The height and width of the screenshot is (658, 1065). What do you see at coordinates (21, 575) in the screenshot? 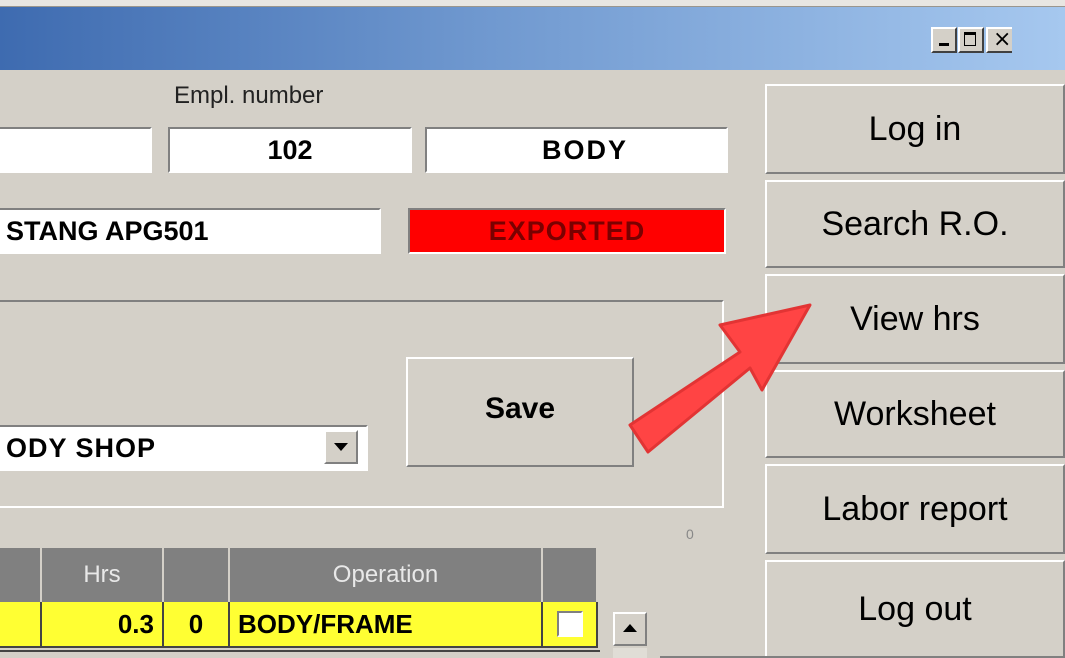
I see `table-header-col0` at bounding box center [21, 575].